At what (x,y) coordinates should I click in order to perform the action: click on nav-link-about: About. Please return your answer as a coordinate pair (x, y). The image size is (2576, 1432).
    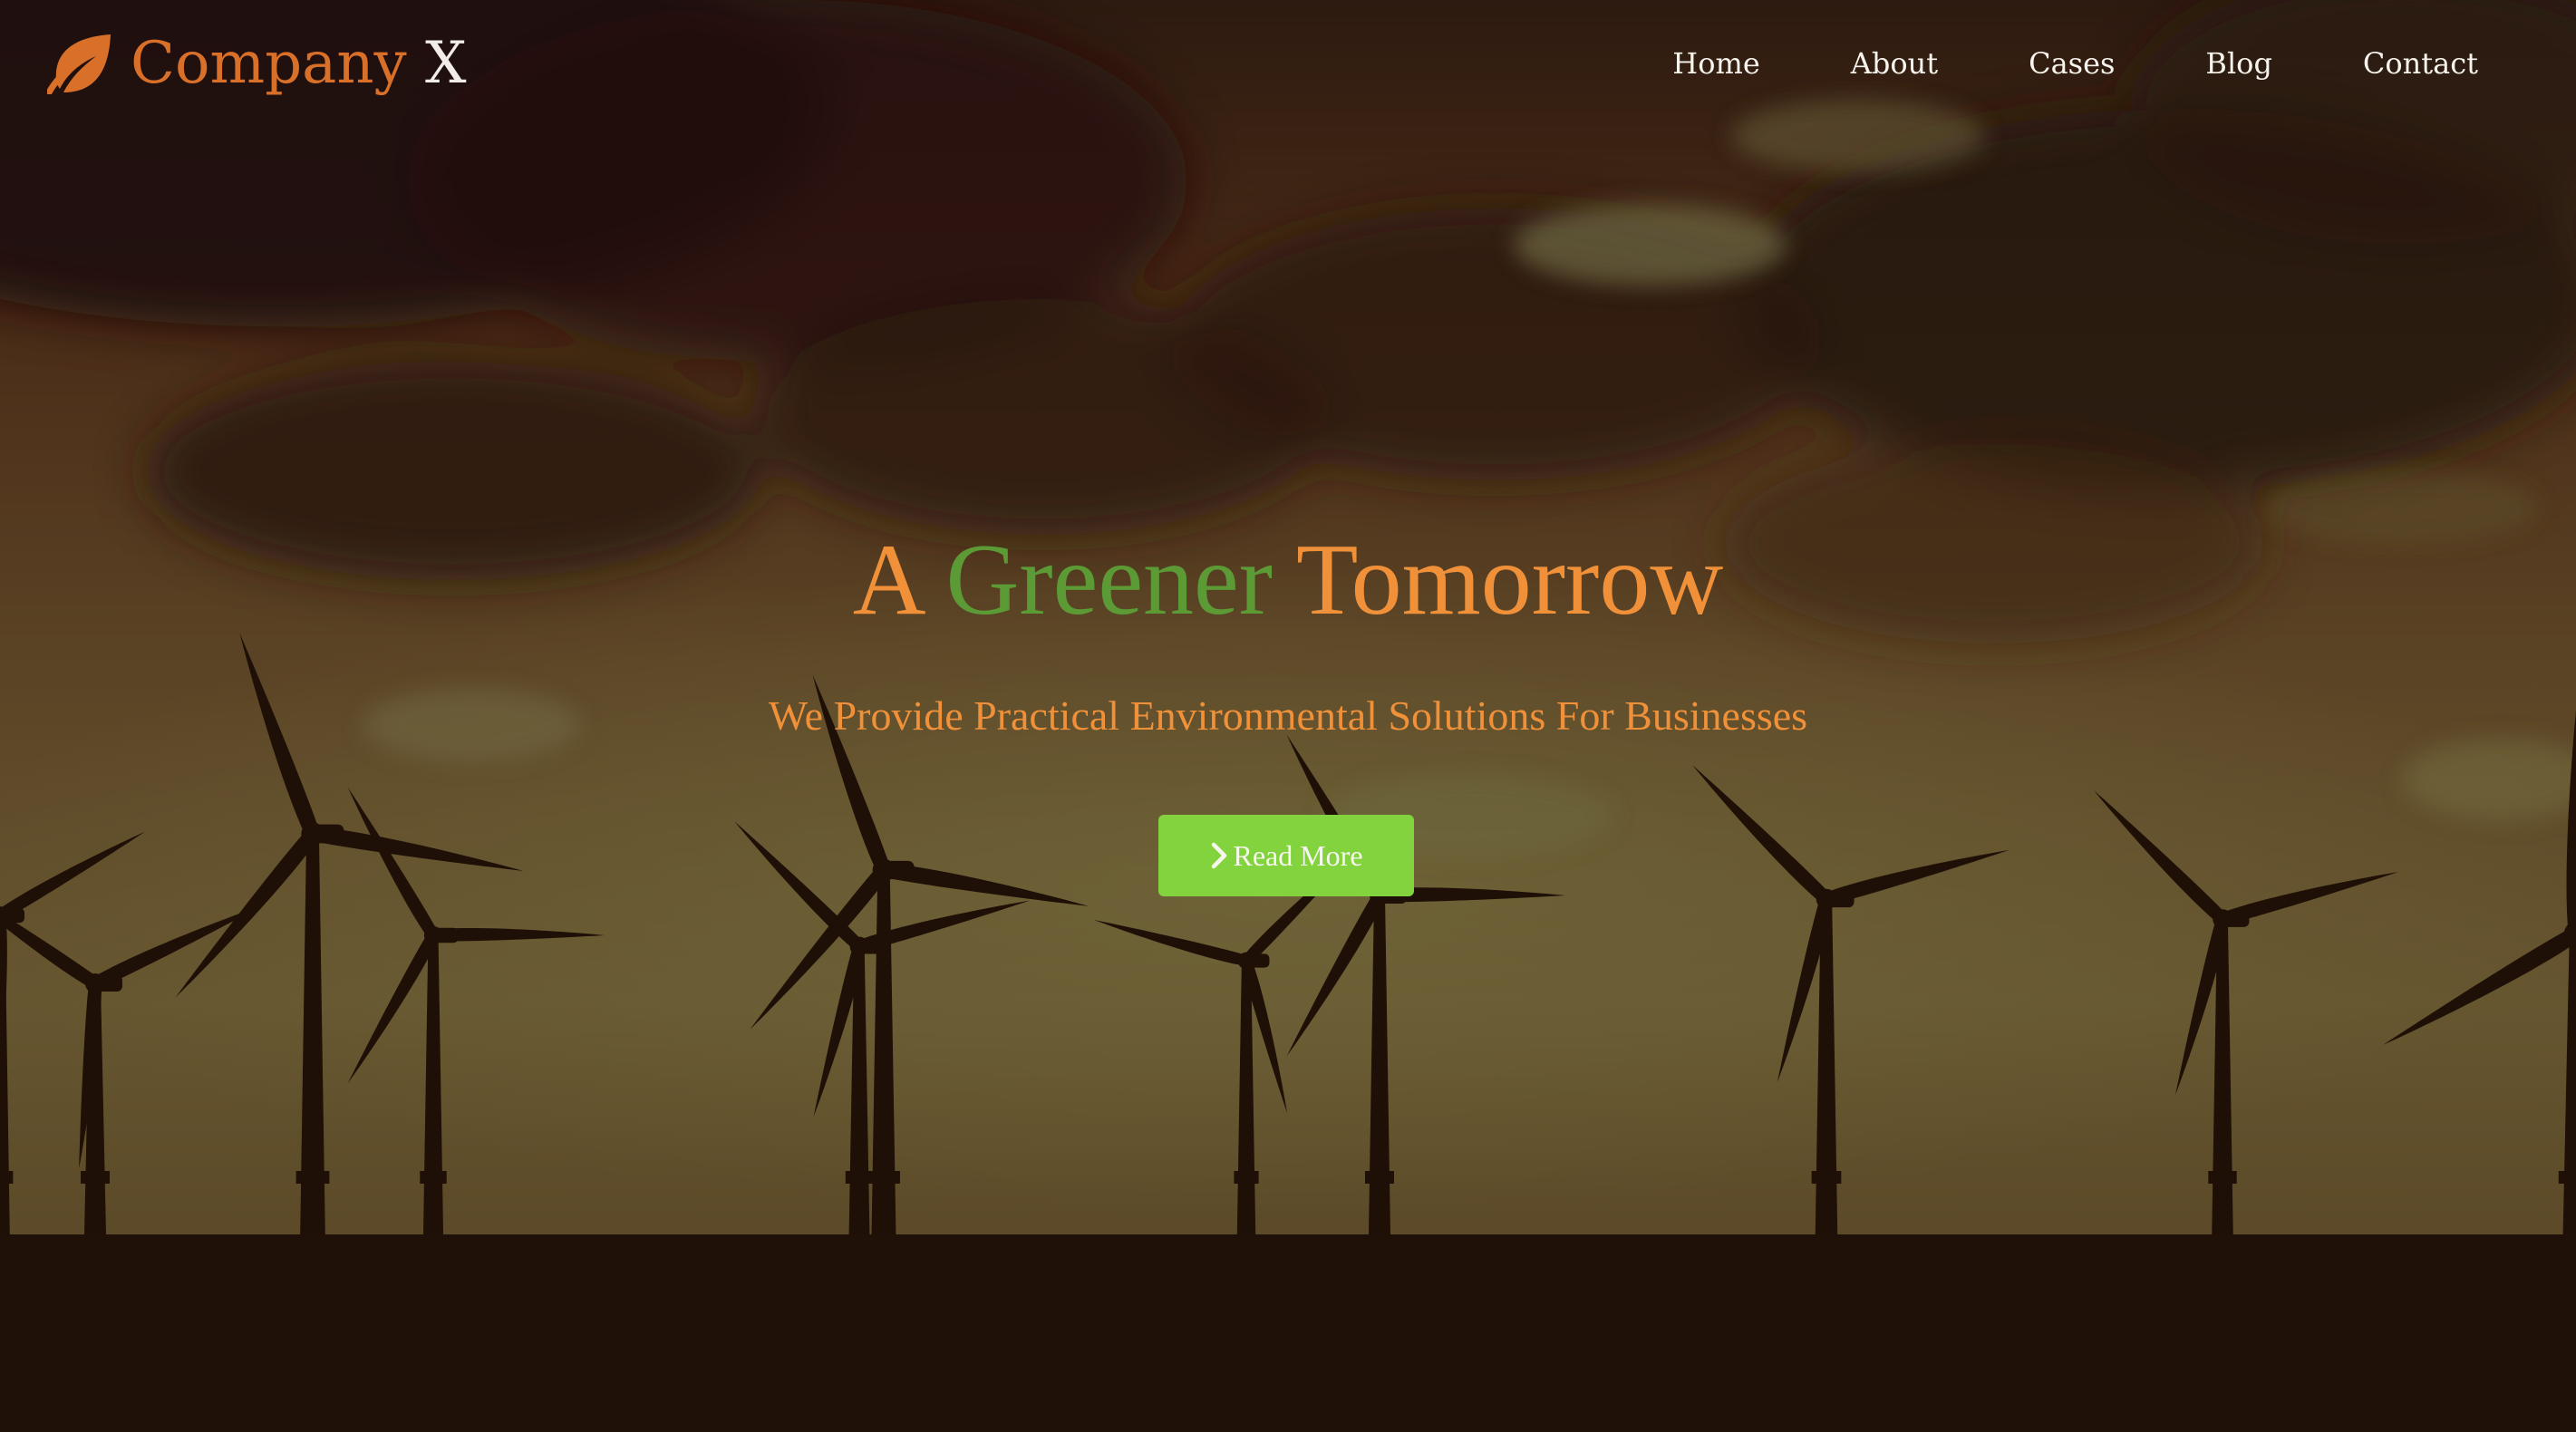
    Looking at the image, I should click on (1894, 63).